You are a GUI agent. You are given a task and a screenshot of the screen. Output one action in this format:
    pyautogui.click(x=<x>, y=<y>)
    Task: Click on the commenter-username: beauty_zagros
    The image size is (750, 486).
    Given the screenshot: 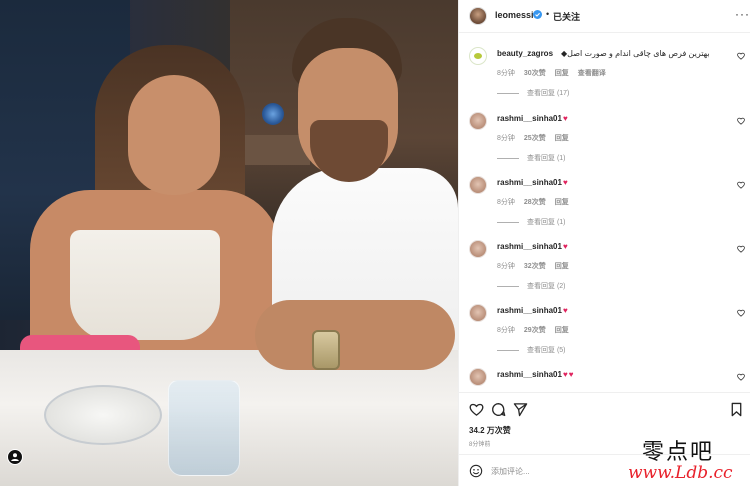 What is the action you would take?
    pyautogui.click(x=525, y=53)
    